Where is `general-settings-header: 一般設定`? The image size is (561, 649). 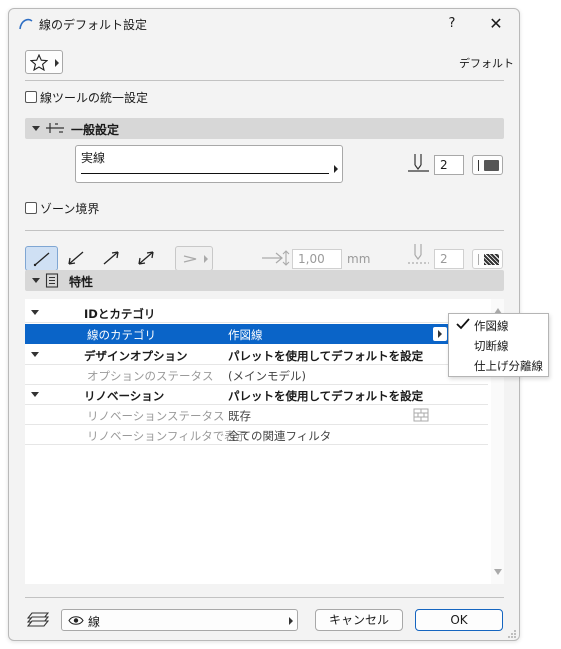 general-settings-header: 一般設定 is located at coordinates (264, 128).